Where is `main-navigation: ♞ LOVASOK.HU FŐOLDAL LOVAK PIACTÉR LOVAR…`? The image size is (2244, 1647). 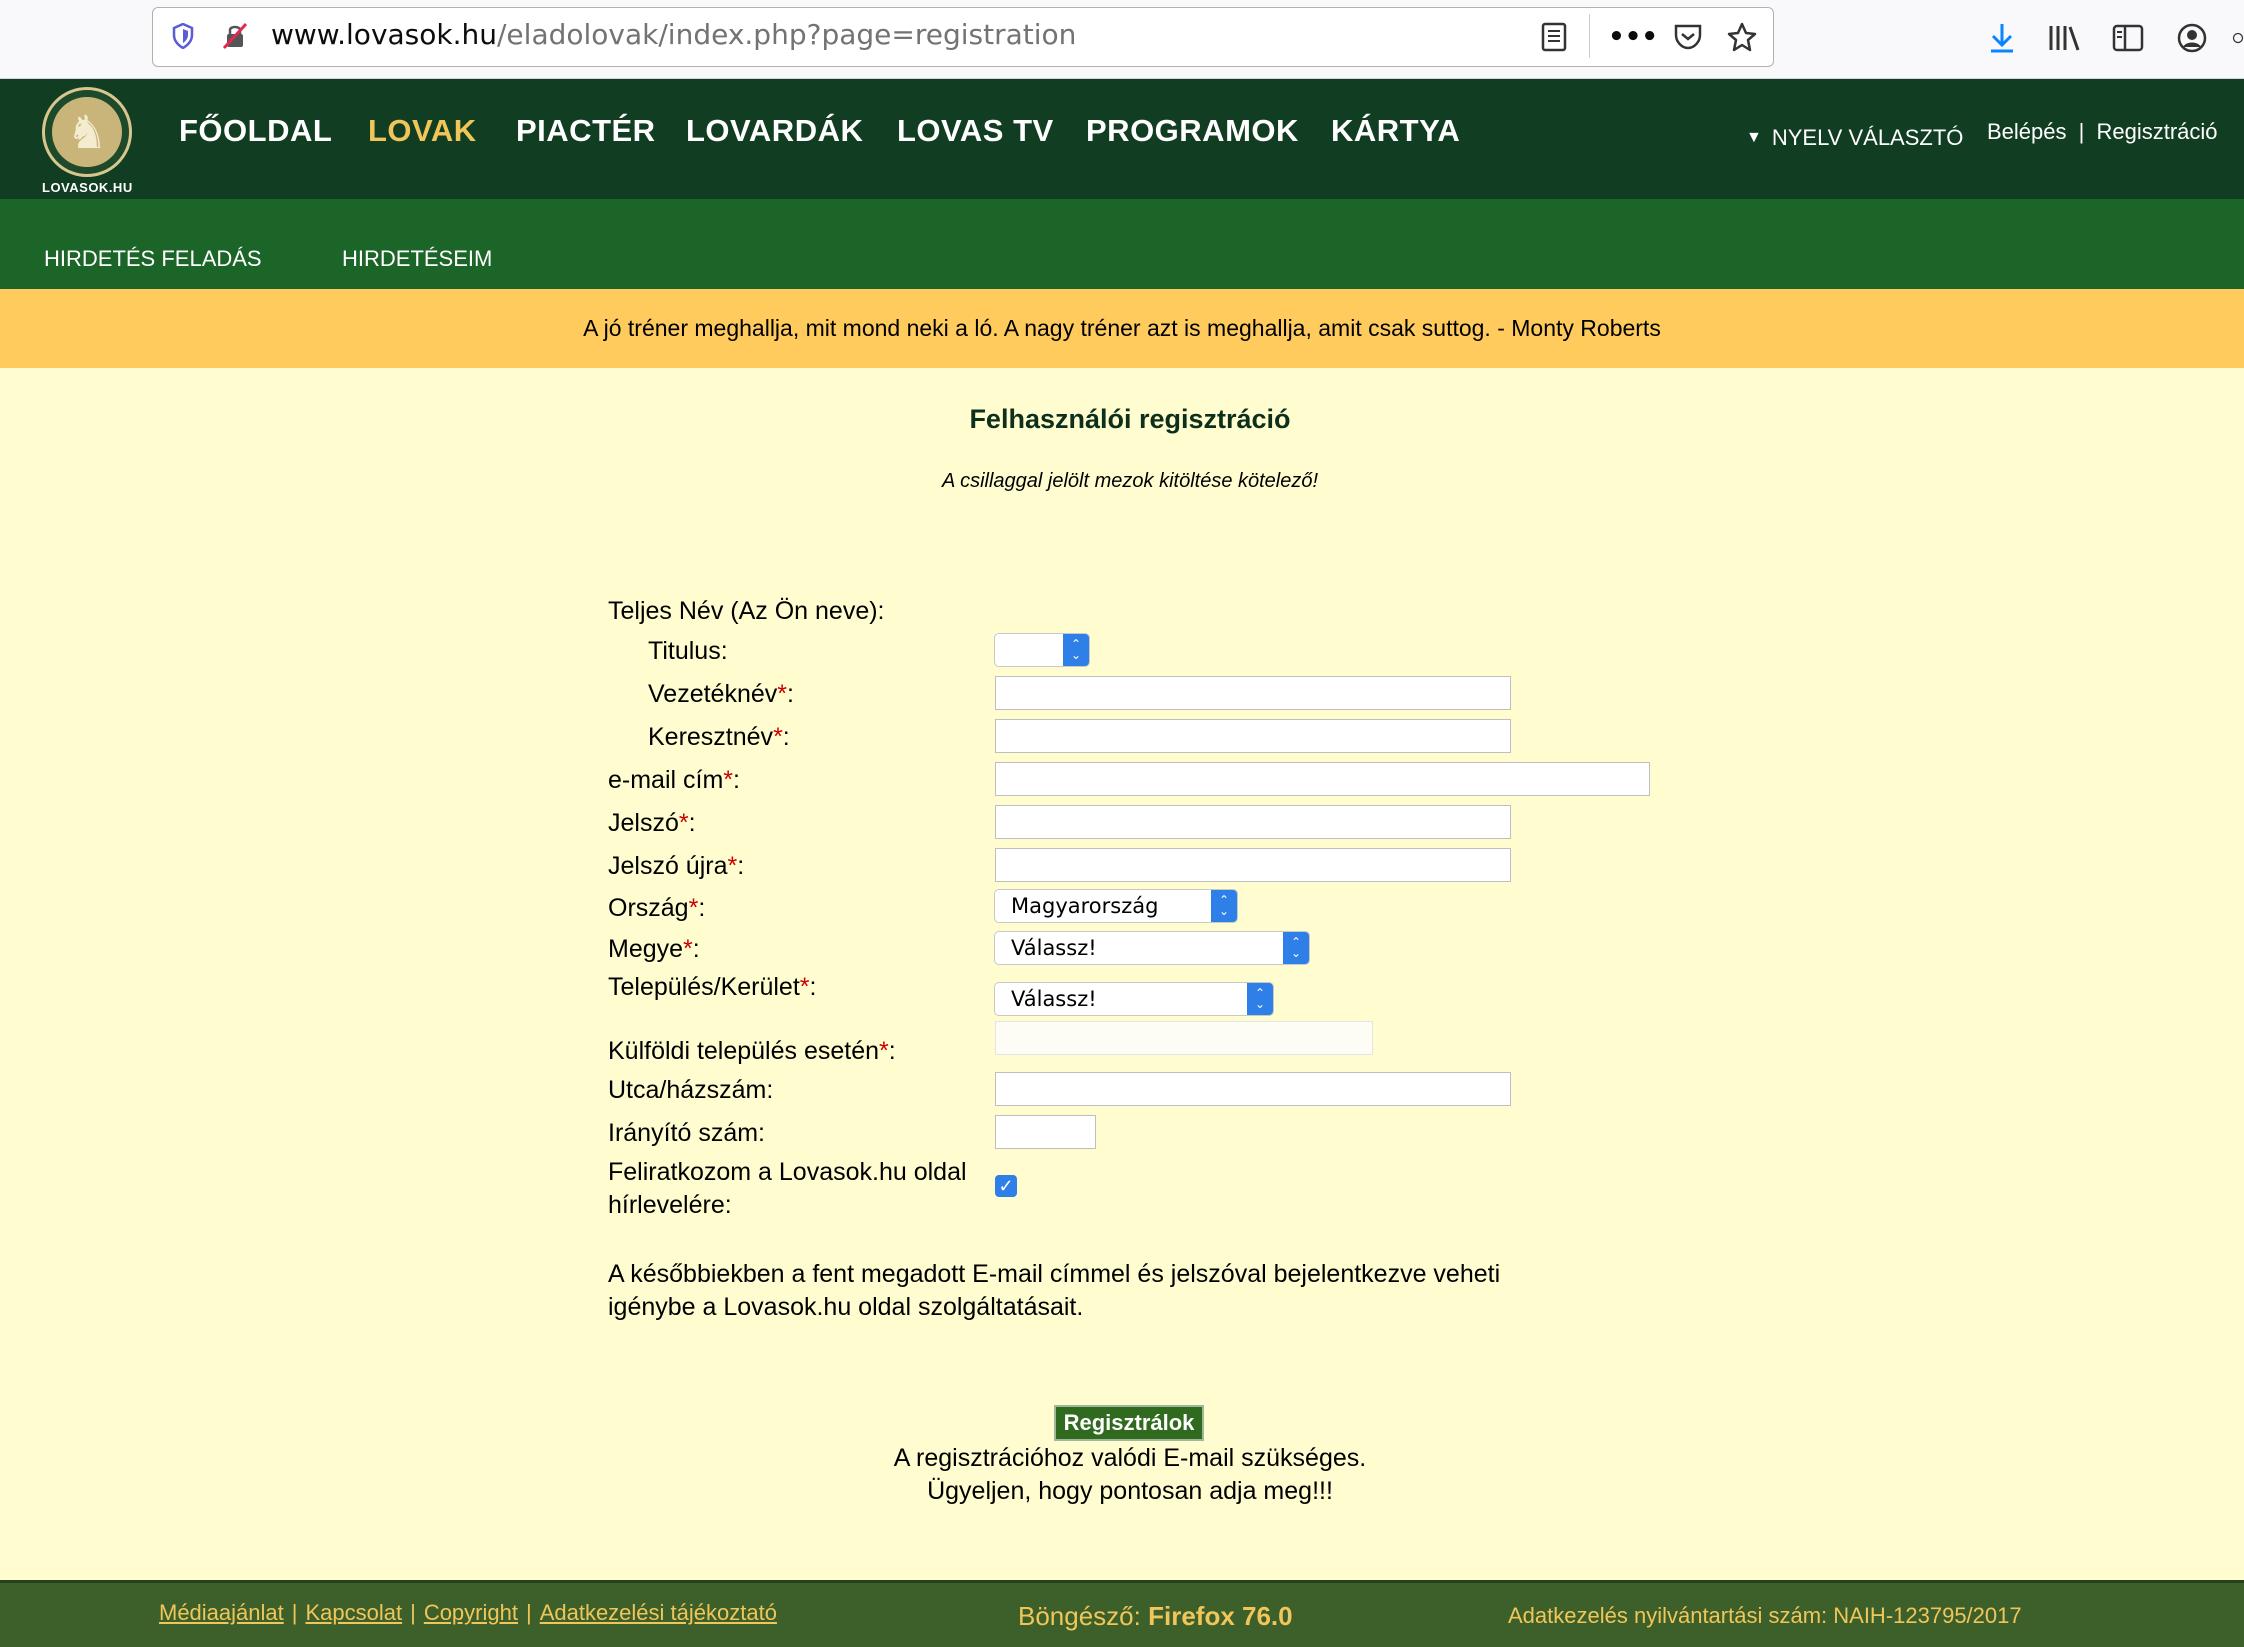 main-navigation: ♞ LOVASOK.HU FŐOLDAL LOVAK PIACTÉR LOVAR… is located at coordinates (1122, 139).